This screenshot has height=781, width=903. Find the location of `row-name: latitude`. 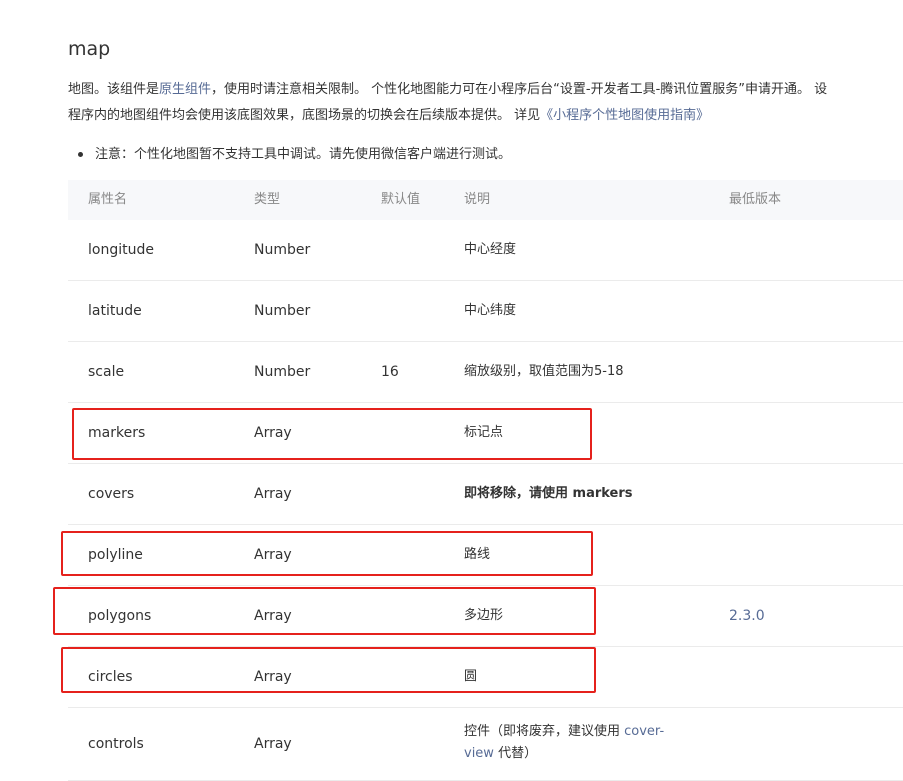

row-name: latitude is located at coordinates (115, 311).